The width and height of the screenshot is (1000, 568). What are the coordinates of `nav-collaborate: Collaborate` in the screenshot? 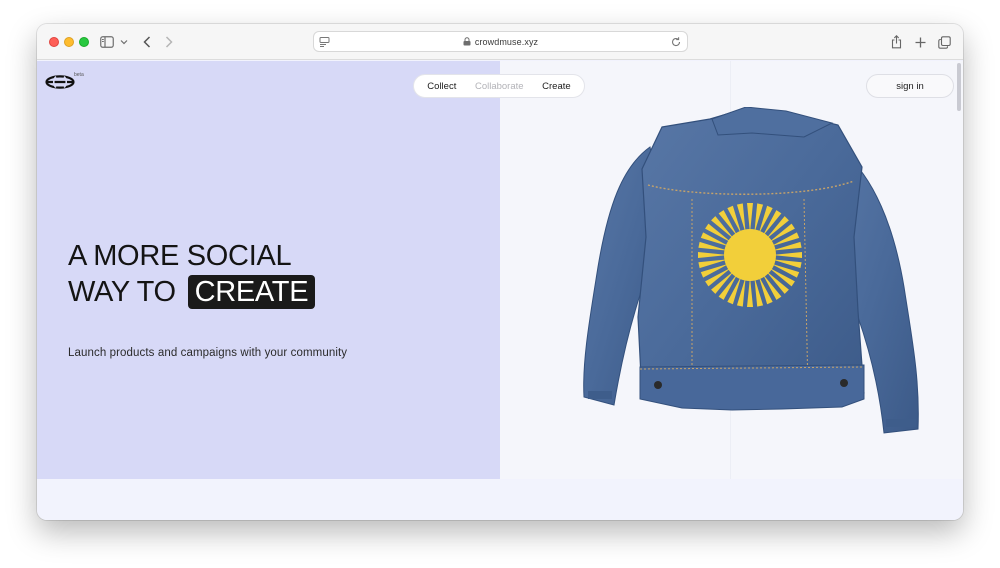 It's located at (499, 86).